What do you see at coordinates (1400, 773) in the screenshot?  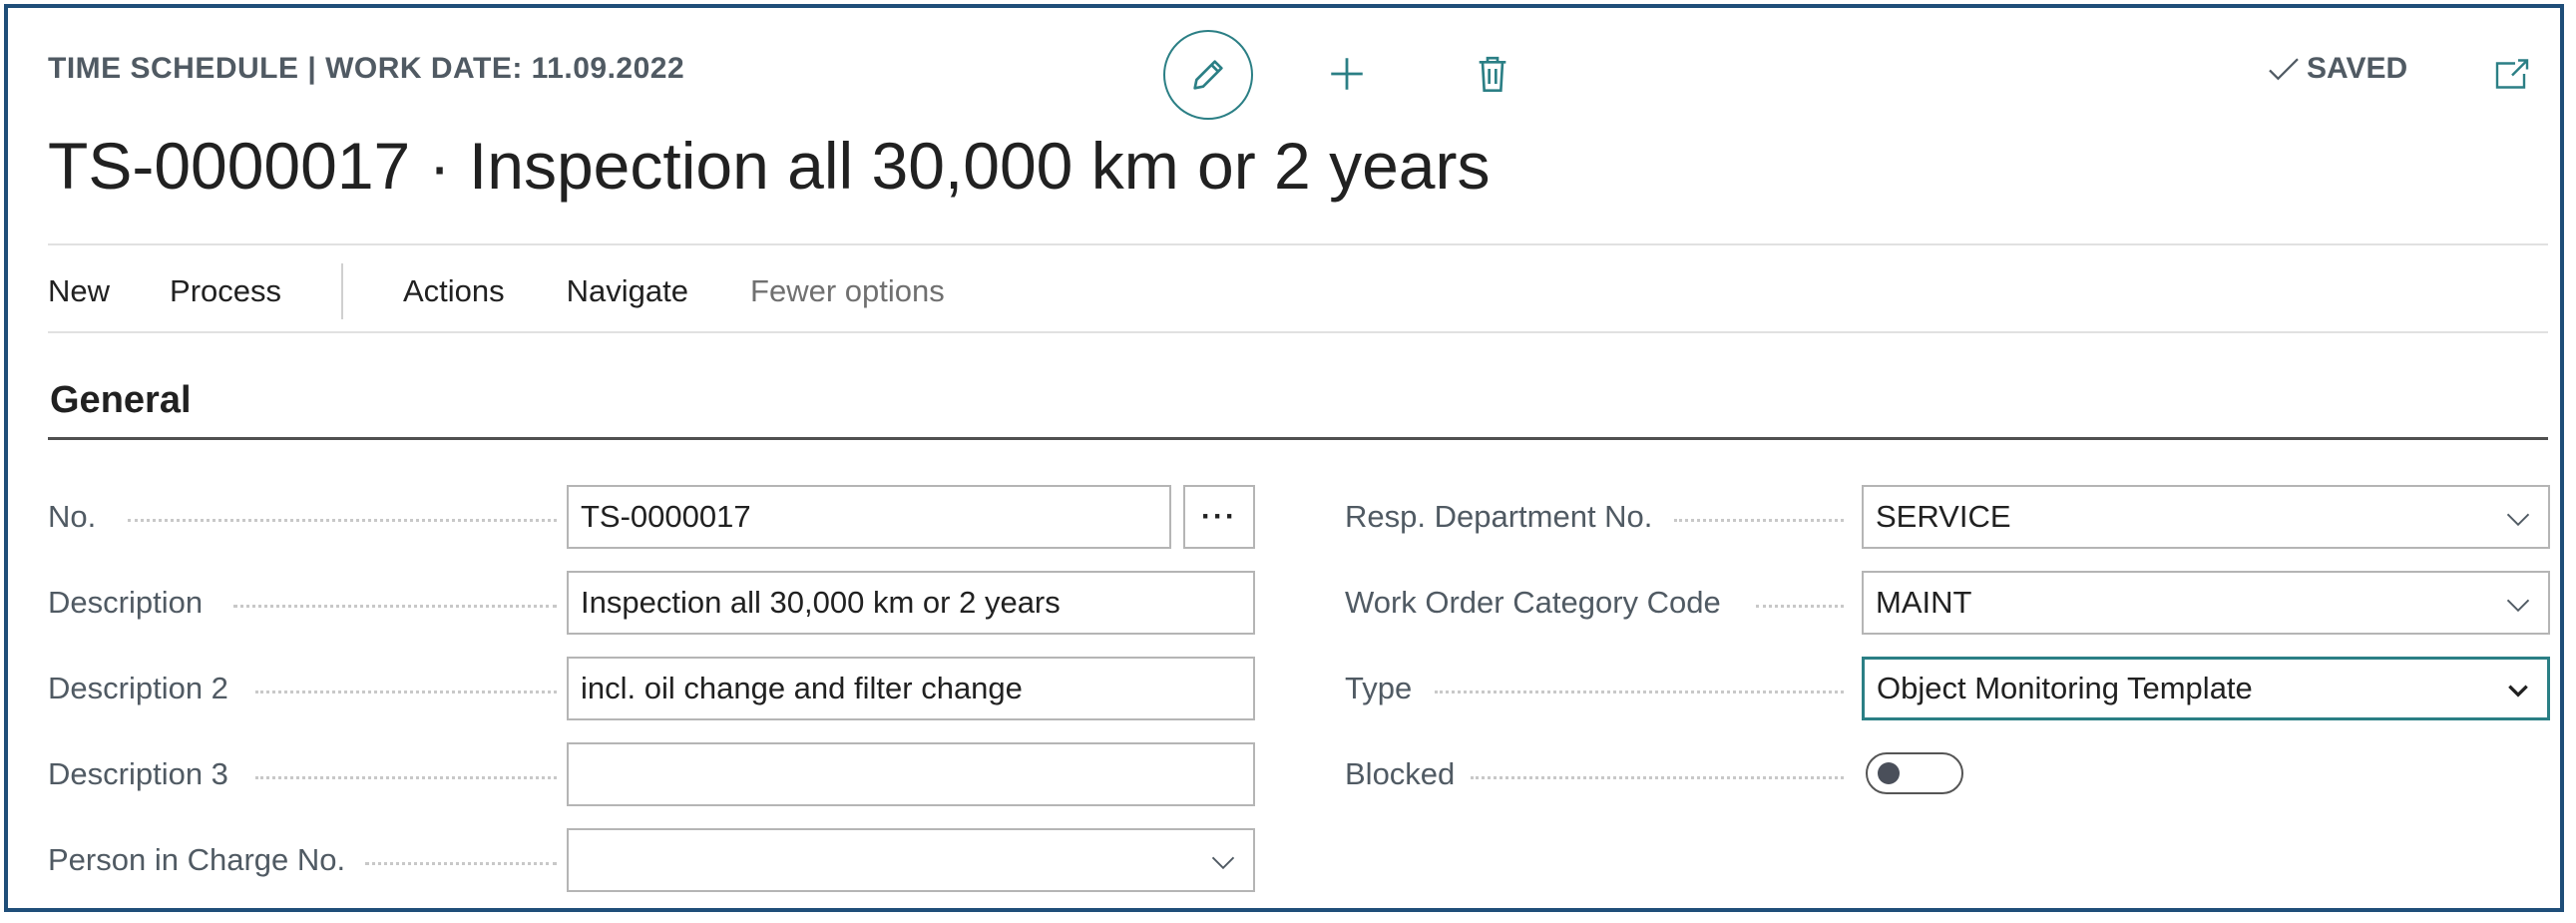 I see `label-blocked: Blocked` at bounding box center [1400, 773].